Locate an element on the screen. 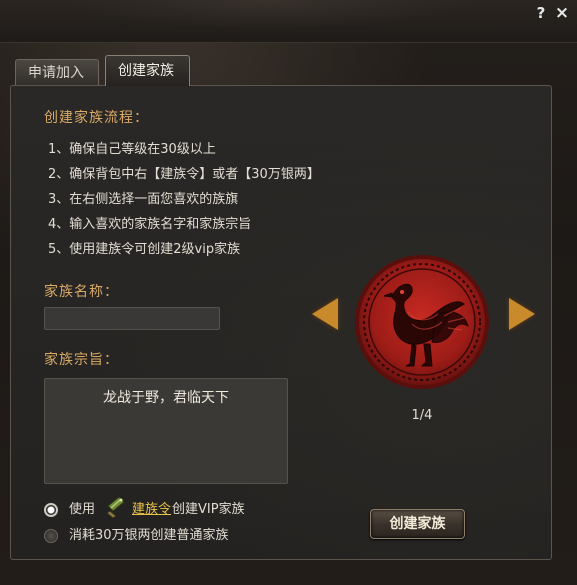  create-vip-family-label: 创建VIP家族 is located at coordinates (208, 509).